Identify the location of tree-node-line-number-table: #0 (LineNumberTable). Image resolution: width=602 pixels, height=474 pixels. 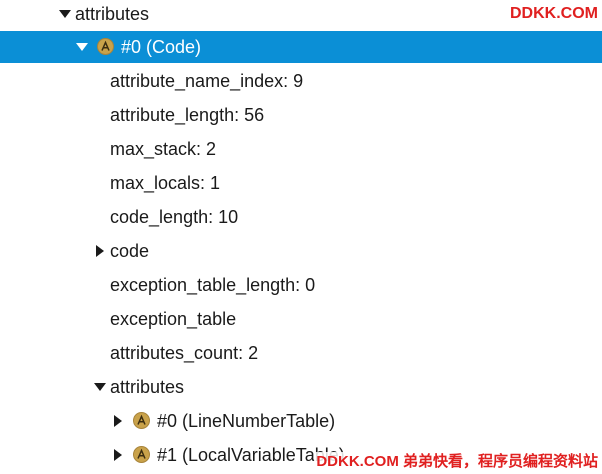
(301, 421).